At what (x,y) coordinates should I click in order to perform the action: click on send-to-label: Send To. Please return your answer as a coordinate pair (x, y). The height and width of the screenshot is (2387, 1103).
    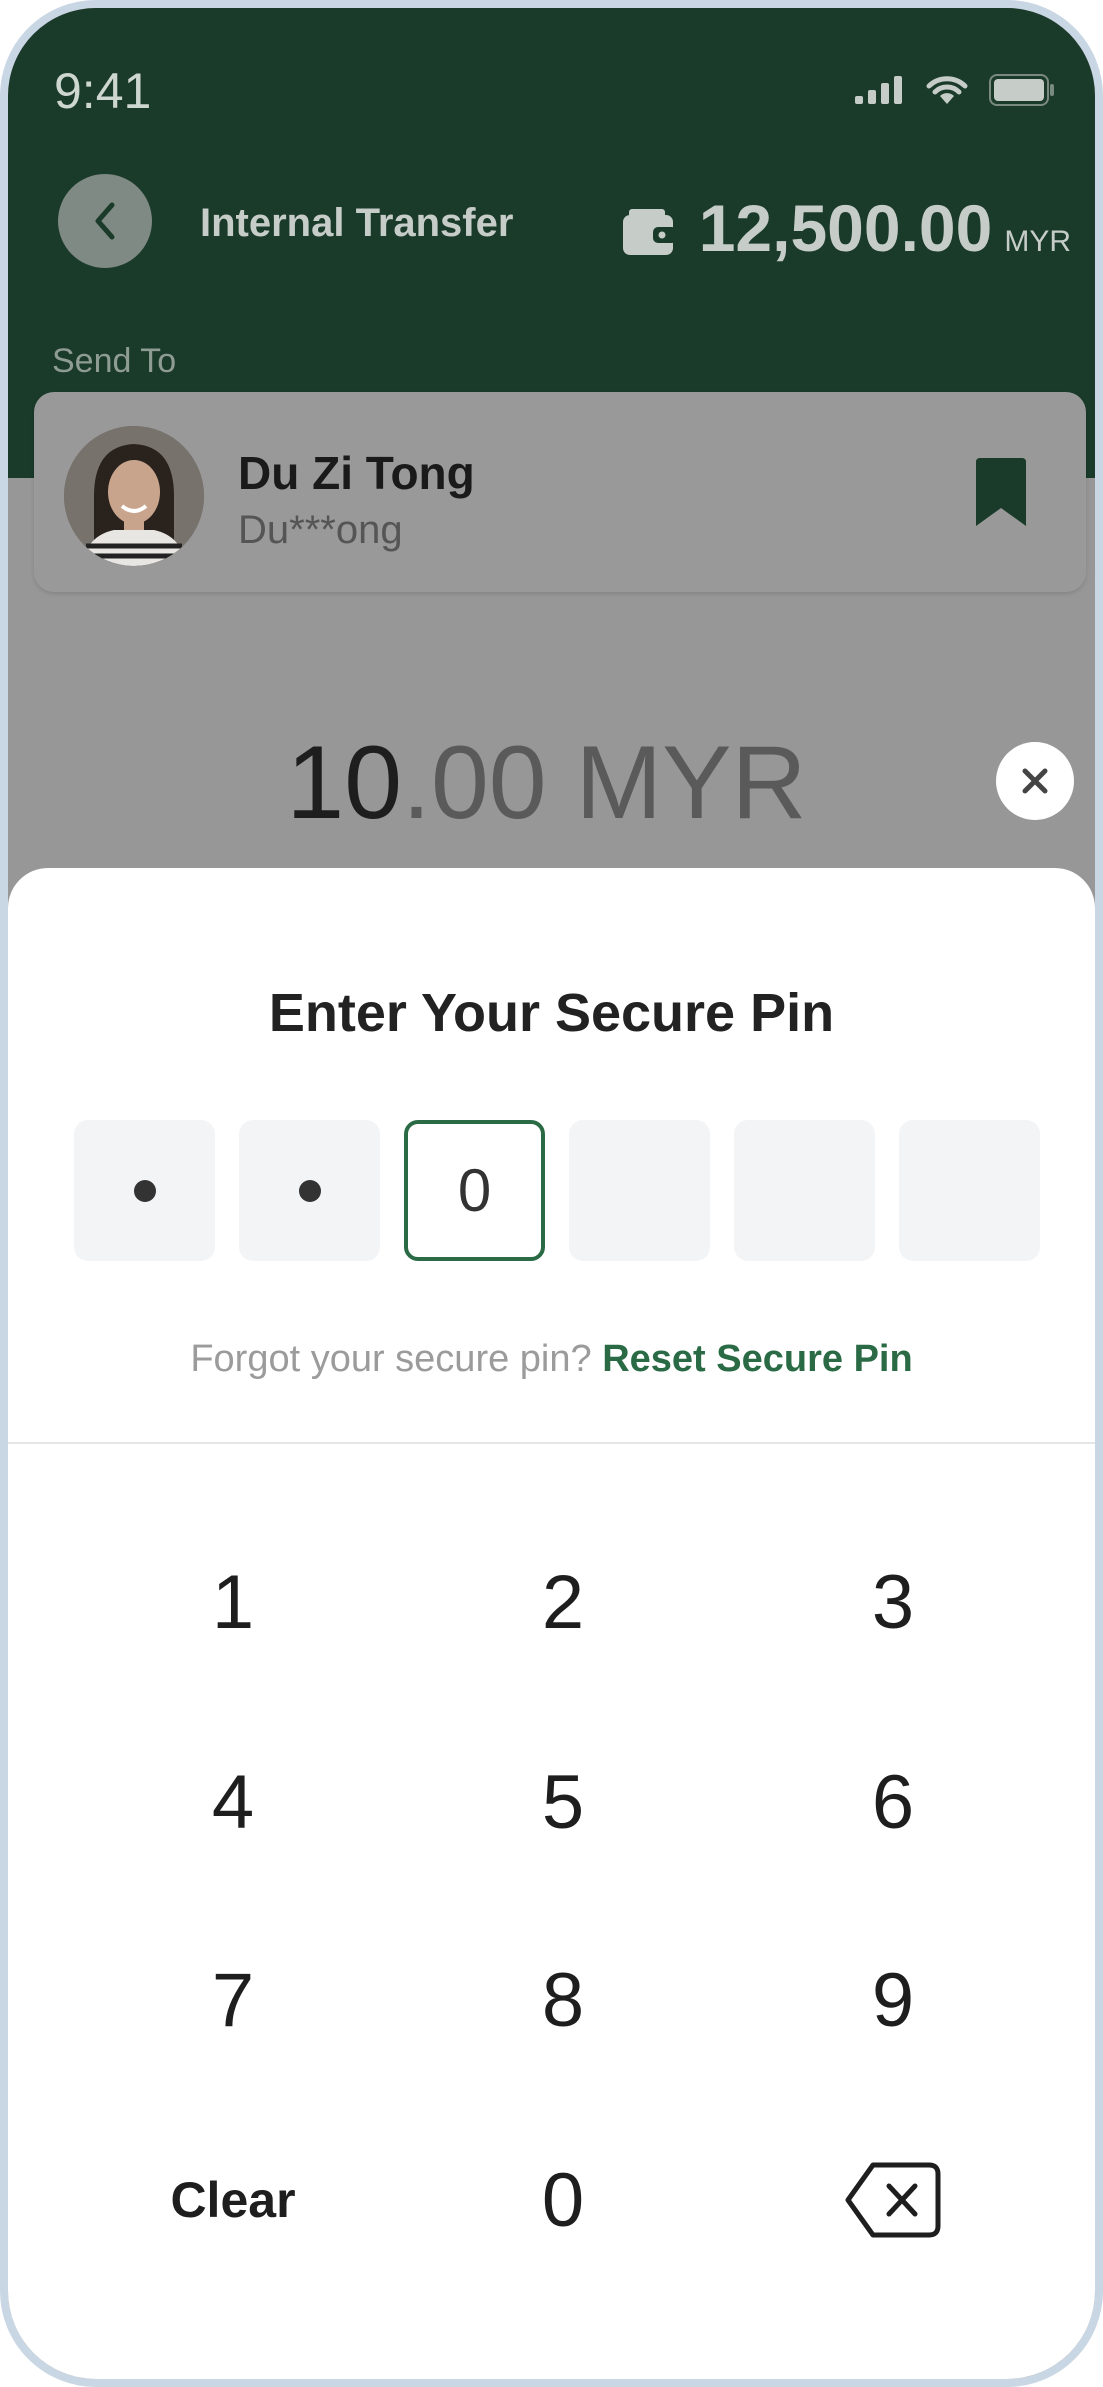
    Looking at the image, I should click on (114, 361).